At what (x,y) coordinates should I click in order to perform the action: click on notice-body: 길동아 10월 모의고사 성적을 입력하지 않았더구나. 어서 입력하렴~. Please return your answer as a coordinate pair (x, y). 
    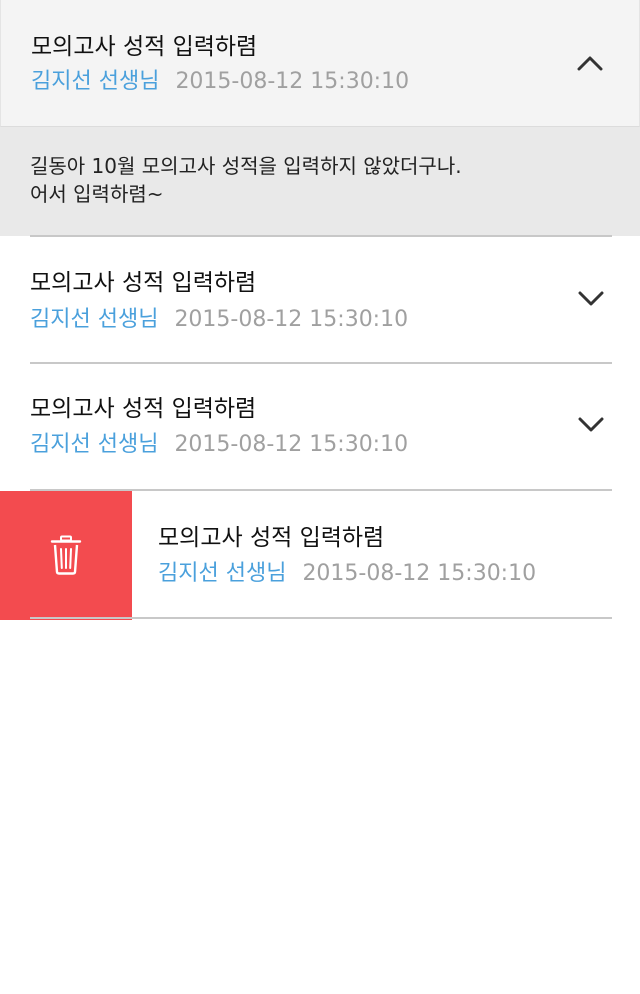
    Looking at the image, I should click on (320, 181).